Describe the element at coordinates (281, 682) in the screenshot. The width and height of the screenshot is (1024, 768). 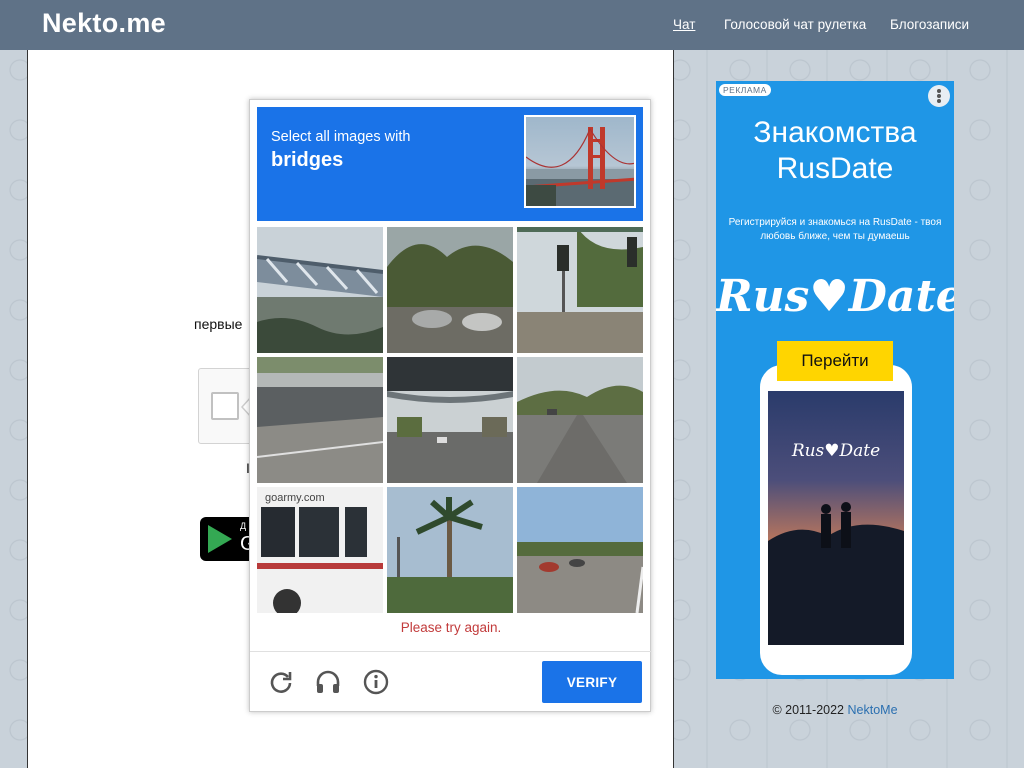
I see `reload-icon` at that location.